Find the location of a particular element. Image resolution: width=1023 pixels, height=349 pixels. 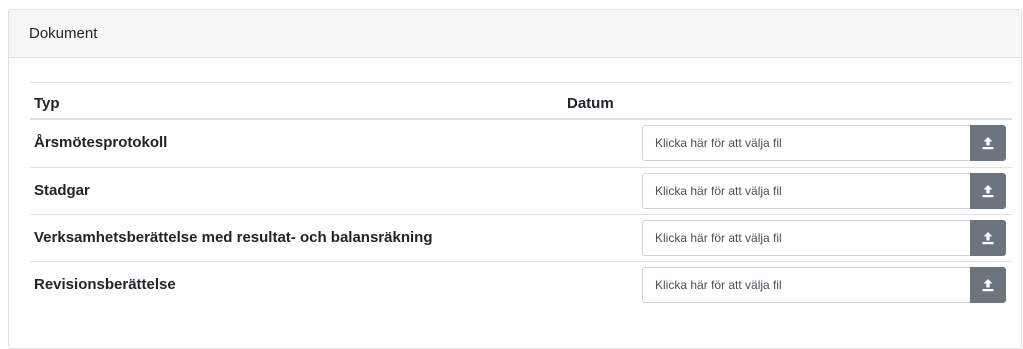

document-type-label: Stadgar is located at coordinates (62, 190).